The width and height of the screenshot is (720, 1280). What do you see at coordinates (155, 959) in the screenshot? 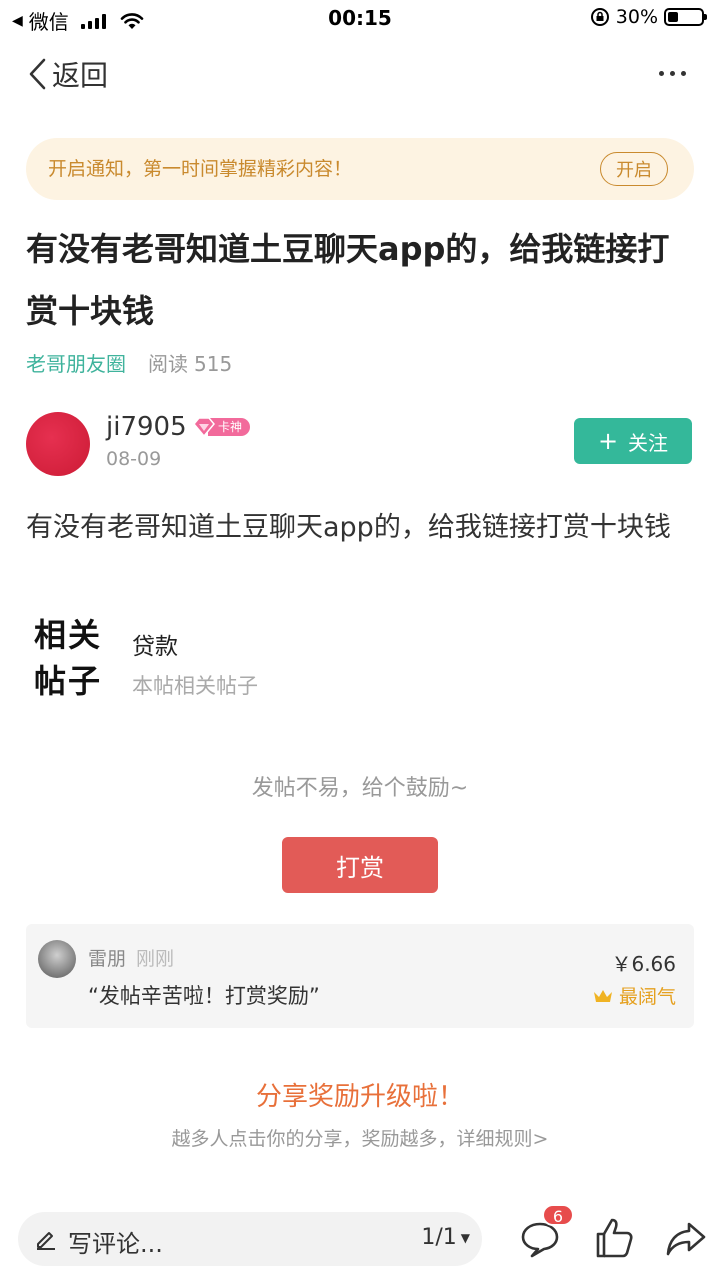
I see `reward-time: 刚刚` at bounding box center [155, 959].